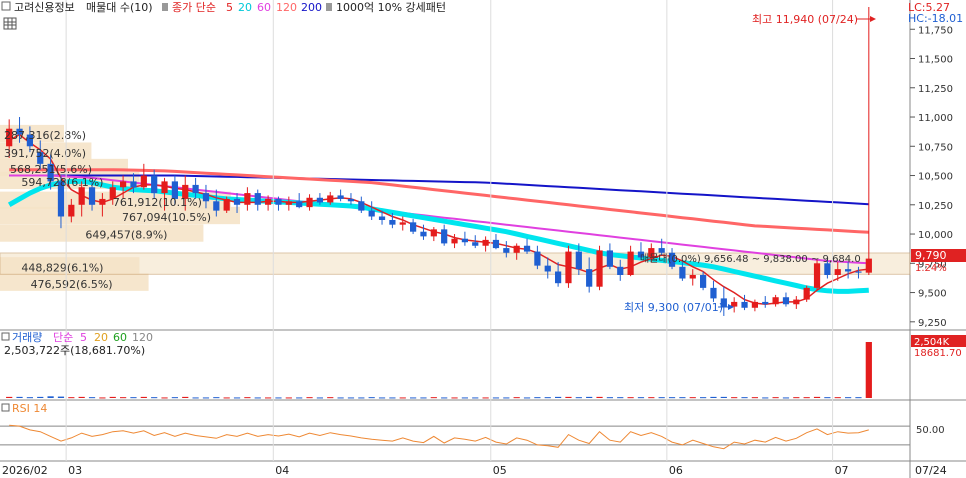 This screenshot has height=478, width=966. Describe the element at coordinates (245, 7) in the screenshot. I see `ma20-legend: 20` at that location.